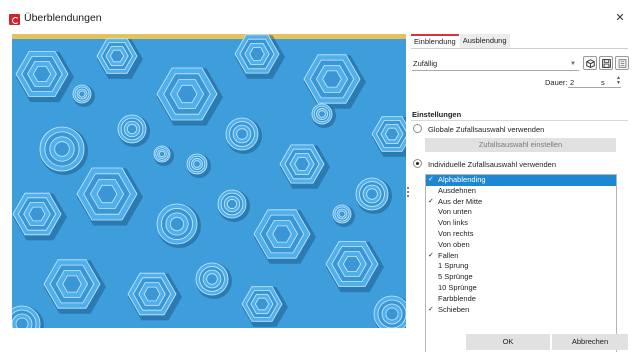 This screenshot has height=352, width=632. Describe the element at coordinates (457, 190) in the screenshot. I see `list-item-label: Ausdehnen` at that location.